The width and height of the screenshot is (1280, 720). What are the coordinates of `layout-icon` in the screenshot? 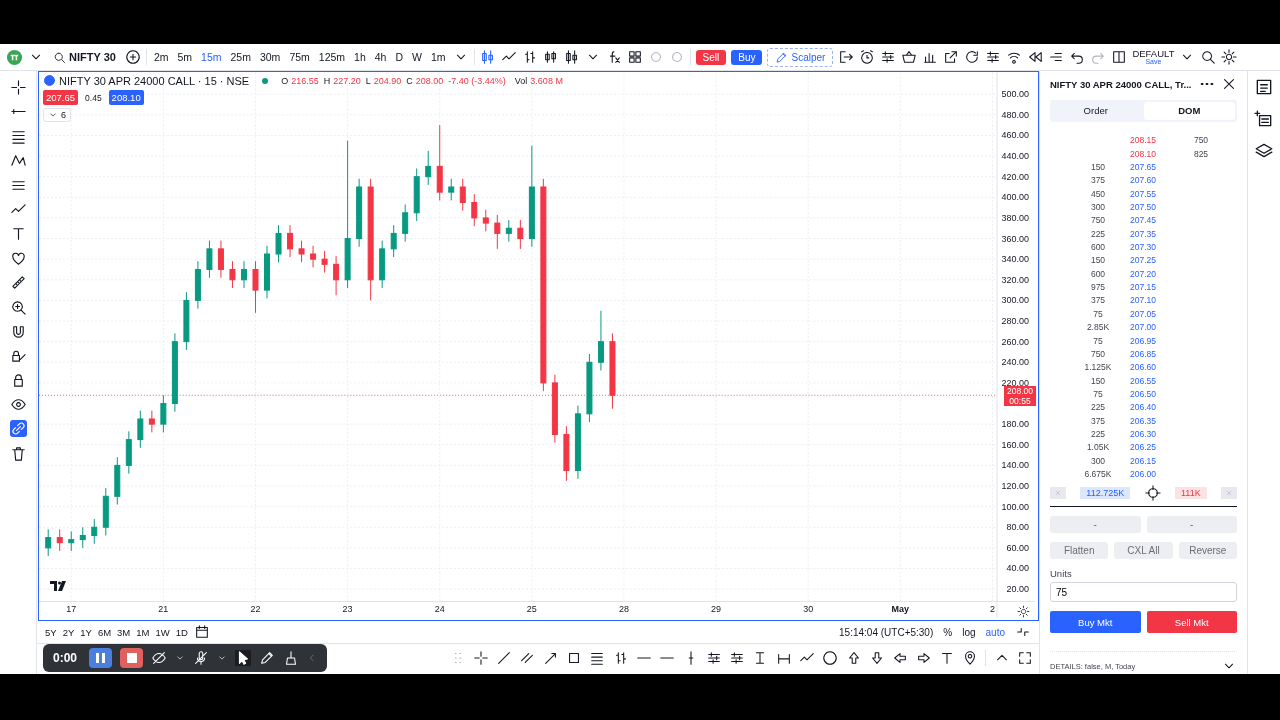 It's located at (1119, 57).